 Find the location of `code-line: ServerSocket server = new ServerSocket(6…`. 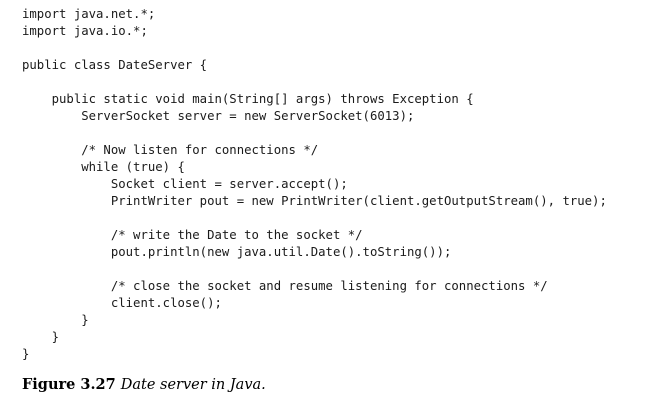

code-line: ServerSocket server = new ServerSocket(6… is located at coordinates (218, 116).